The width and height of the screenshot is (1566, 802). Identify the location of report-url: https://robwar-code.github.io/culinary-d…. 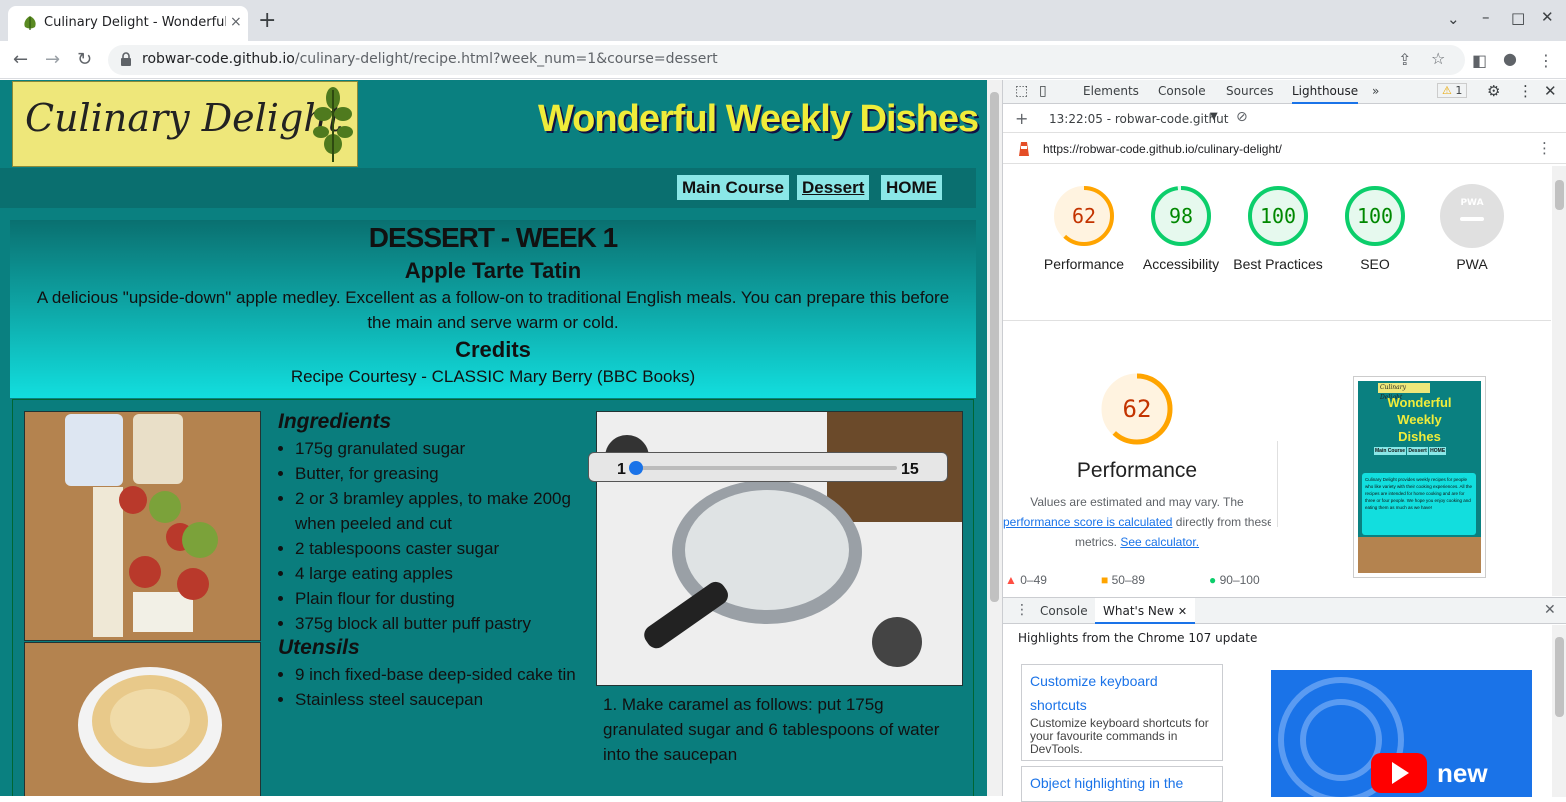
(1162, 149).